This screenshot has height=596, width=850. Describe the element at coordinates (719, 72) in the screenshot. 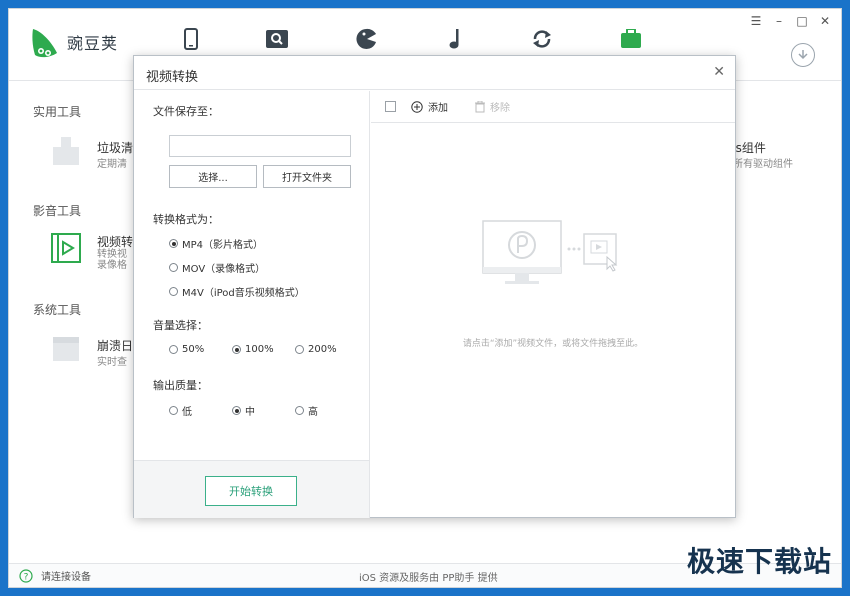

I see `dialog-close-icon: ✕` at that location.